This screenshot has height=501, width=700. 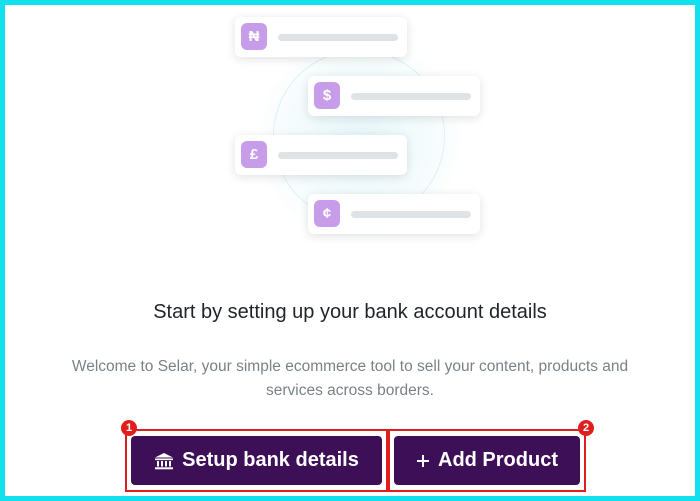 I want to click on pound-icon: £, so click(x=254, y=154).